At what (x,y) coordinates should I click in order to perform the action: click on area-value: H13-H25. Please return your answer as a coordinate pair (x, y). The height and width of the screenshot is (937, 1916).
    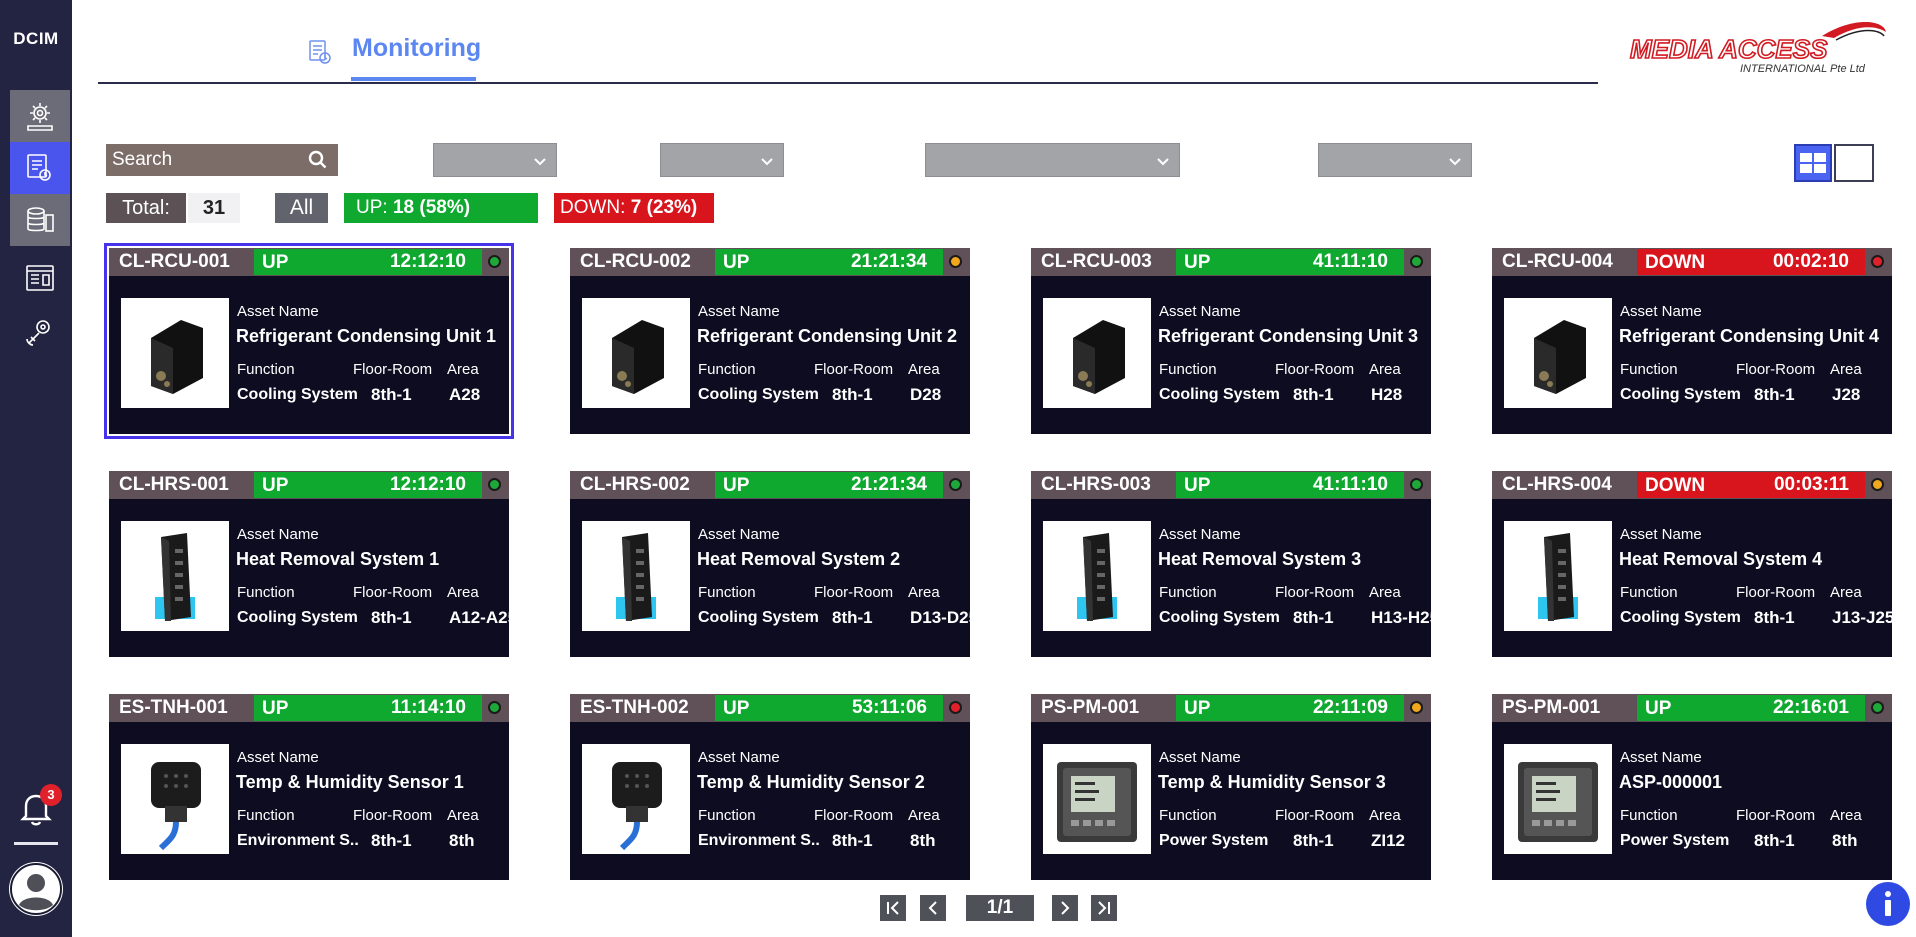
    Looking at the image, I should click on (1405, 617).